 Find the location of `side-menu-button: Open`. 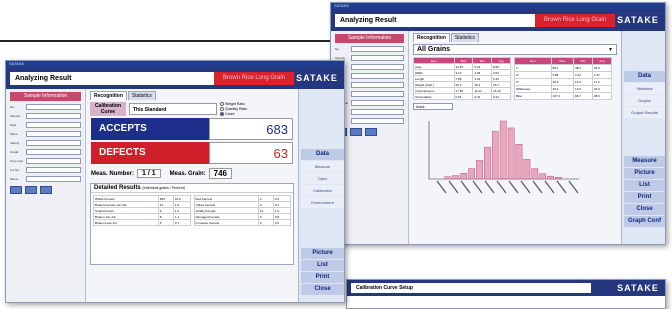

side-menu-button: Open is located at coordinates (322, 178).